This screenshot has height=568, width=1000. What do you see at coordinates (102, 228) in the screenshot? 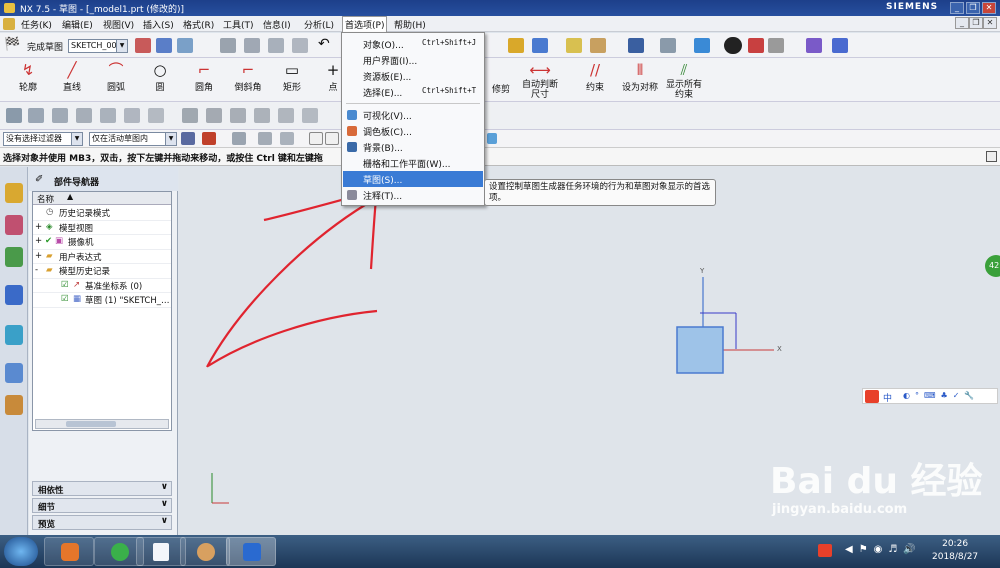
I see `tree-row-model-views: + ◈ 模型视图` at bounding box center [102, 228].